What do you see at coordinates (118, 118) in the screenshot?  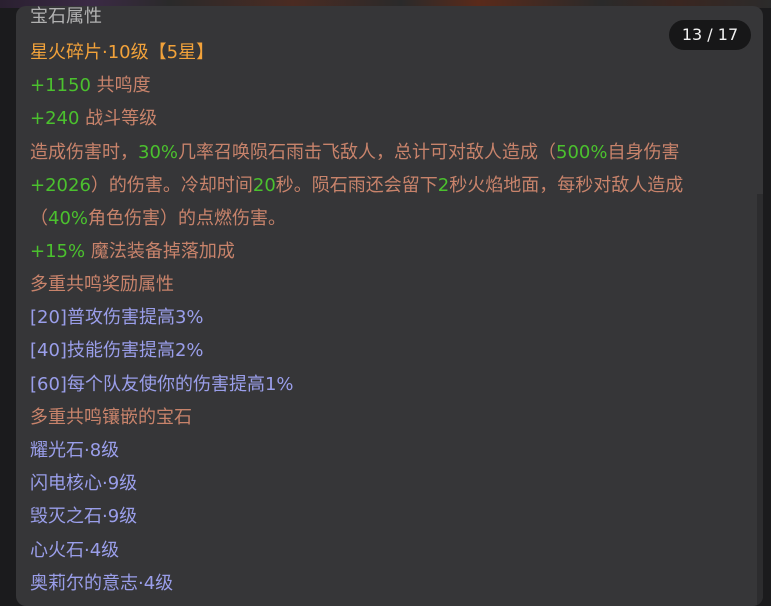 I see `stat-combat-level-label: 战斗等级` at bounding box center [118, 118].